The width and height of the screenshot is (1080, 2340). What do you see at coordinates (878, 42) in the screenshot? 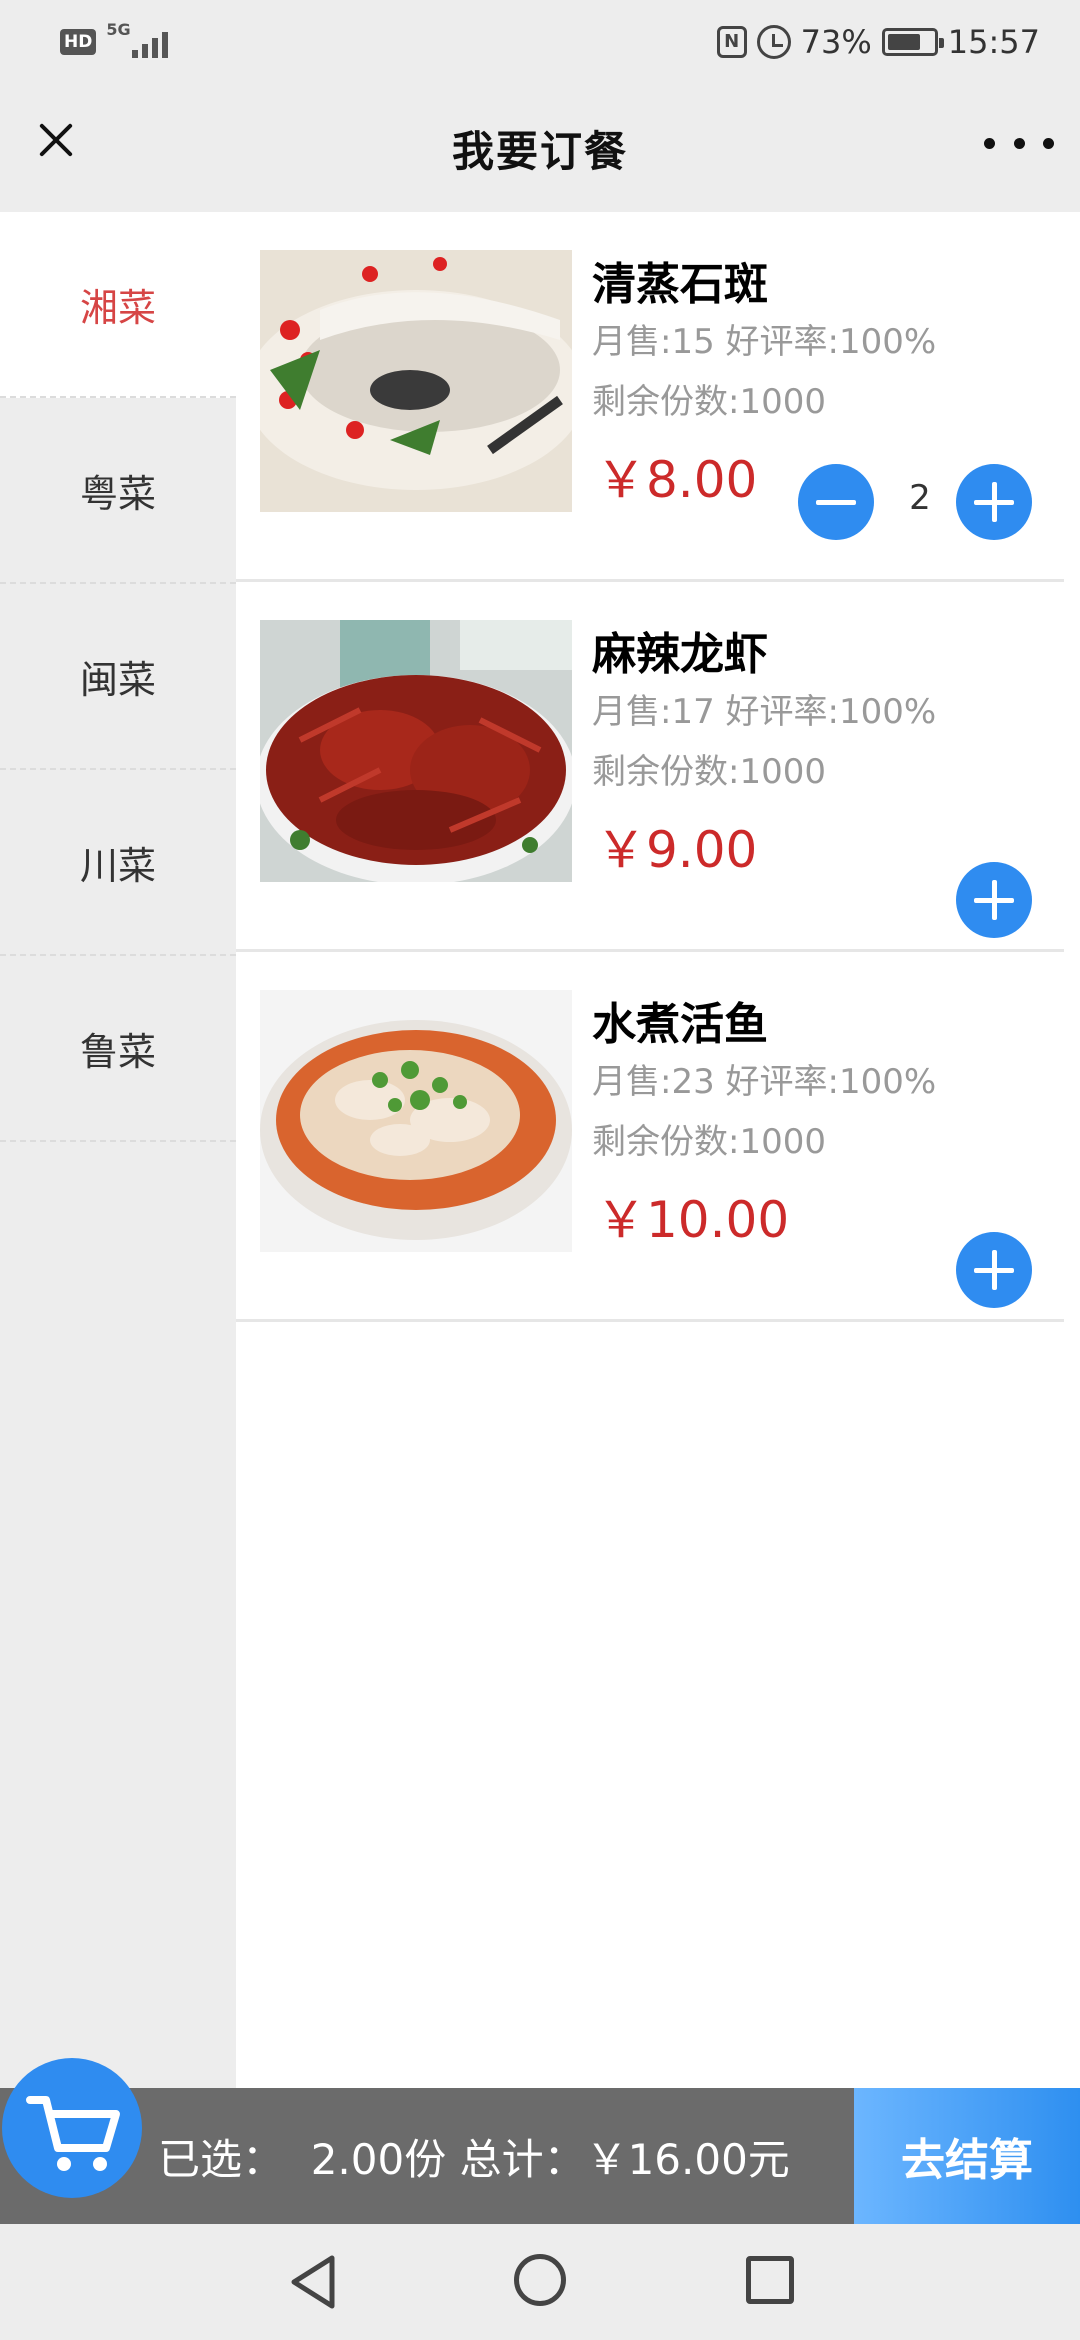
I see `status-right: N 73% 15:57` at bounding box center [878, 42].